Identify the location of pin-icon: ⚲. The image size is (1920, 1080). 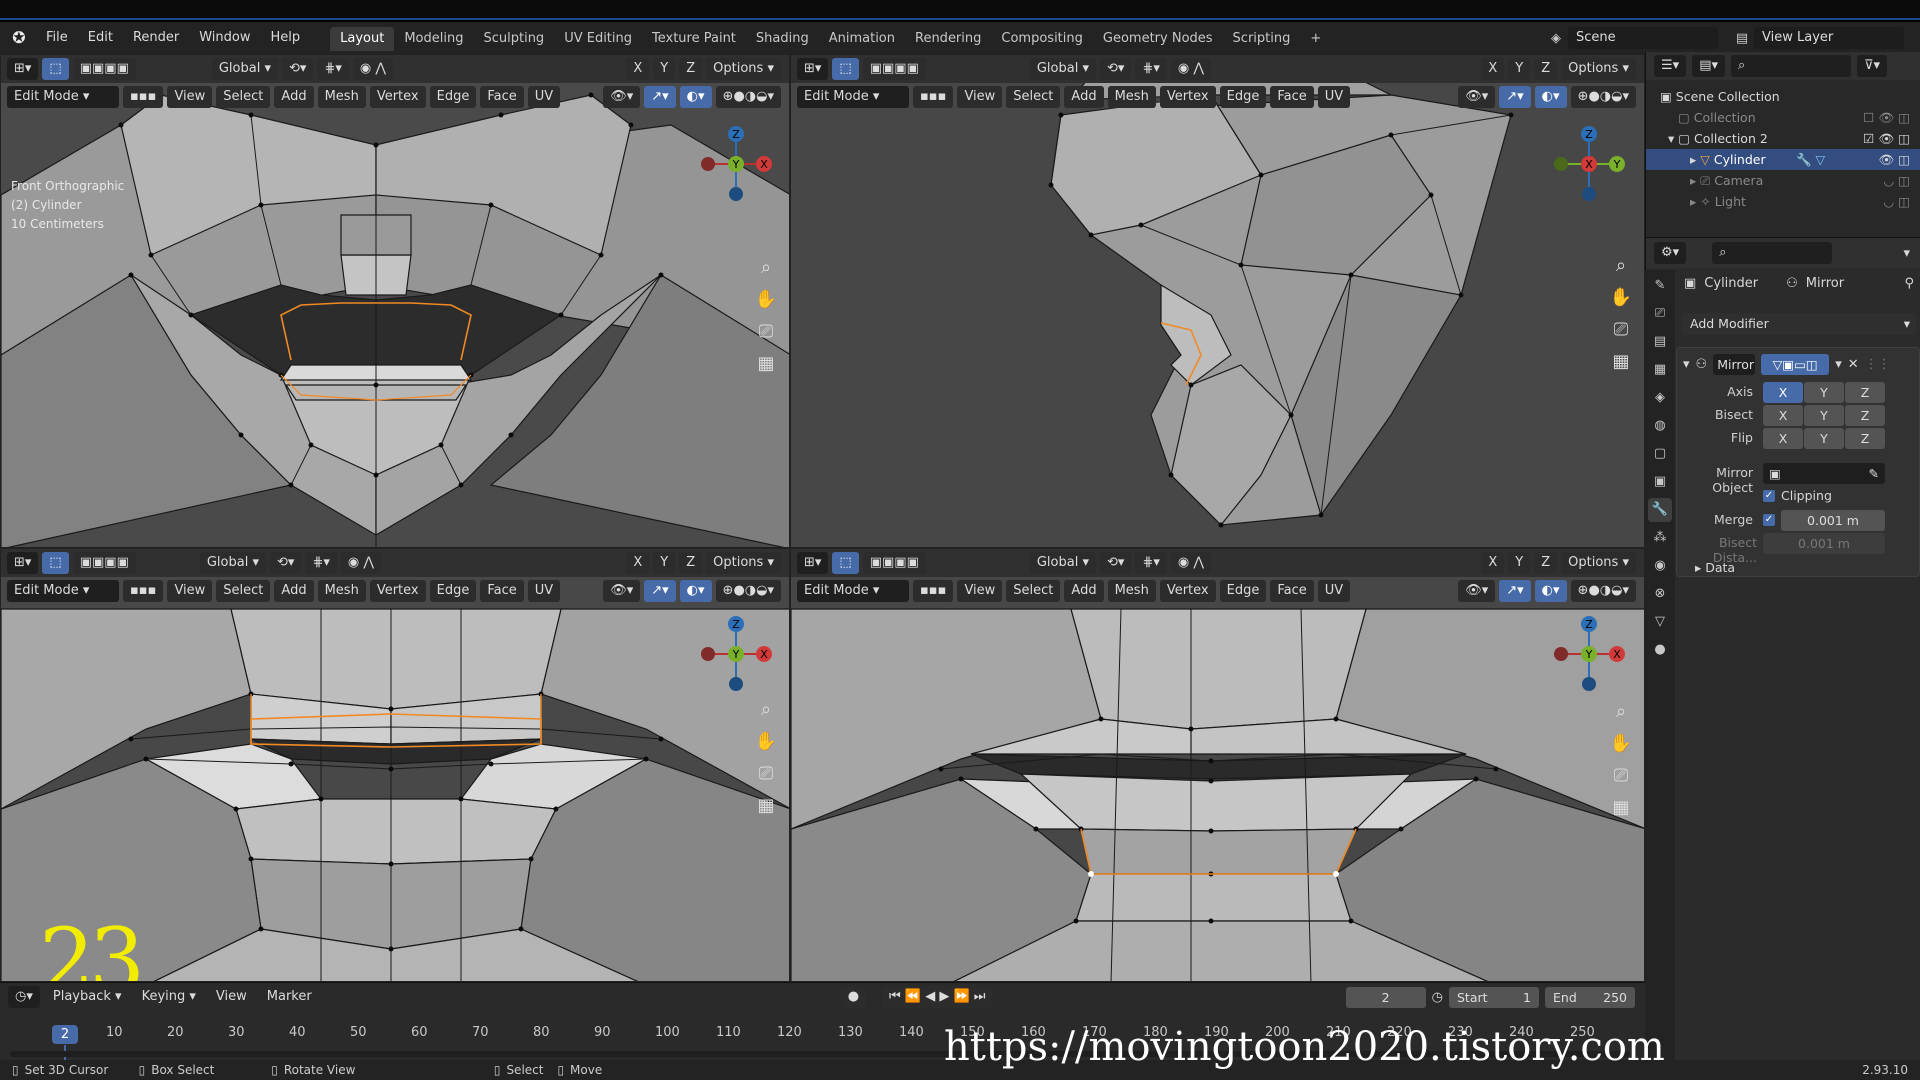
(1909, 283).